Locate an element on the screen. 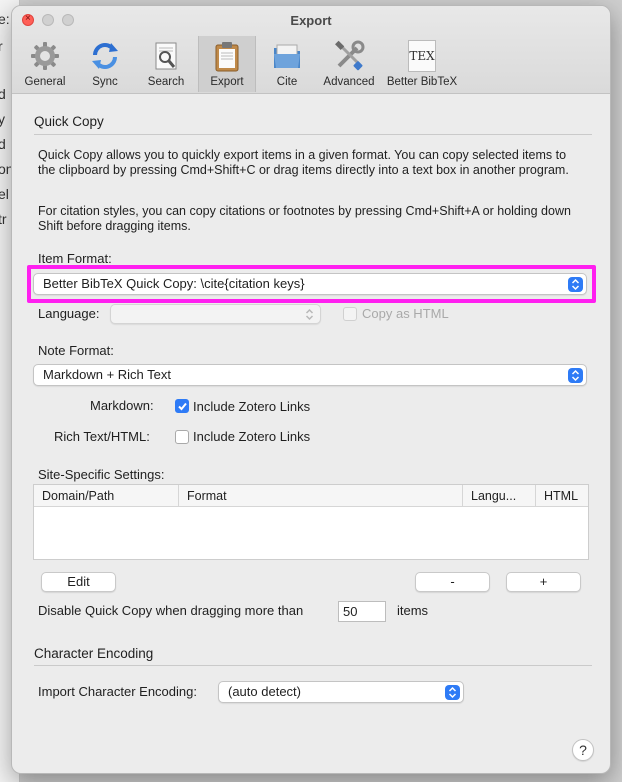 The height and width of the screenshot is (782, 622). richtext-label: Rich Text/HTML: is located at coordinates (102, 436).